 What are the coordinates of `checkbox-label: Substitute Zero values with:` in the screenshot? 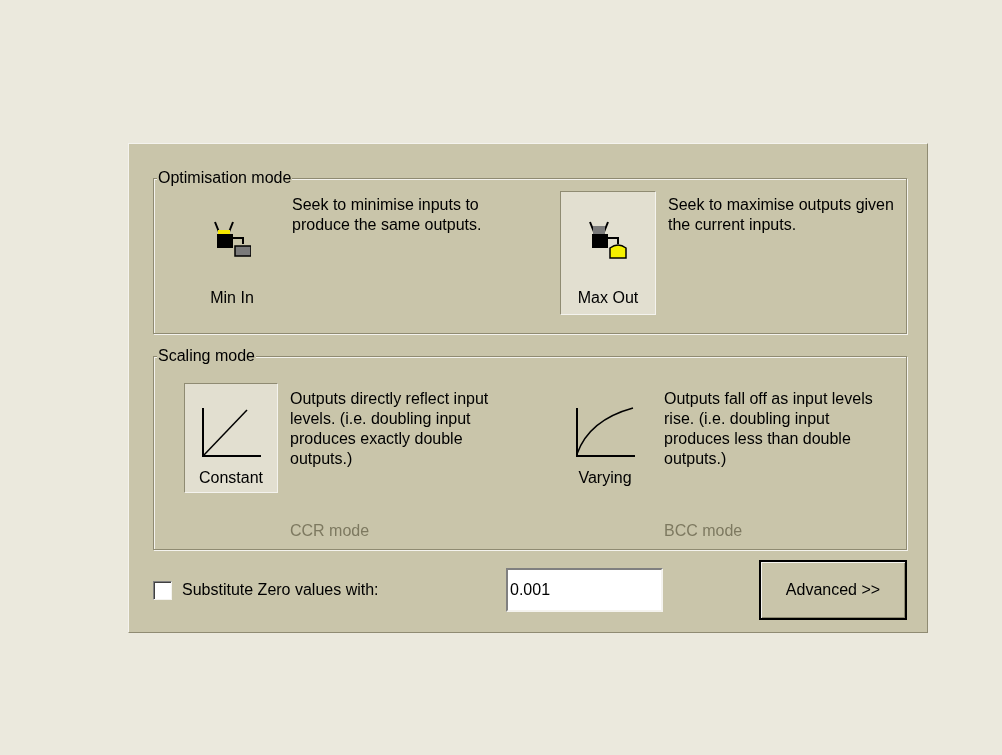 It's located at (281, 590).